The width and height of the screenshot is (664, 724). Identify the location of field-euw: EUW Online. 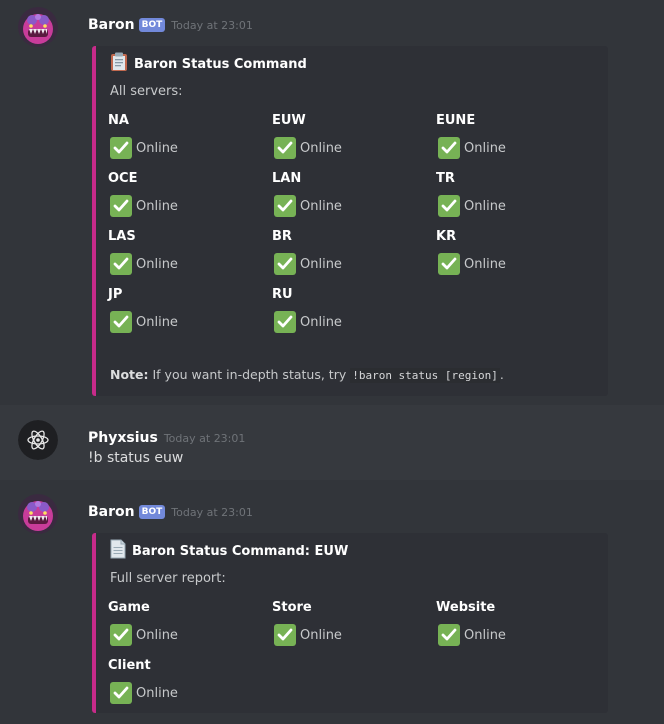
(352, 135).